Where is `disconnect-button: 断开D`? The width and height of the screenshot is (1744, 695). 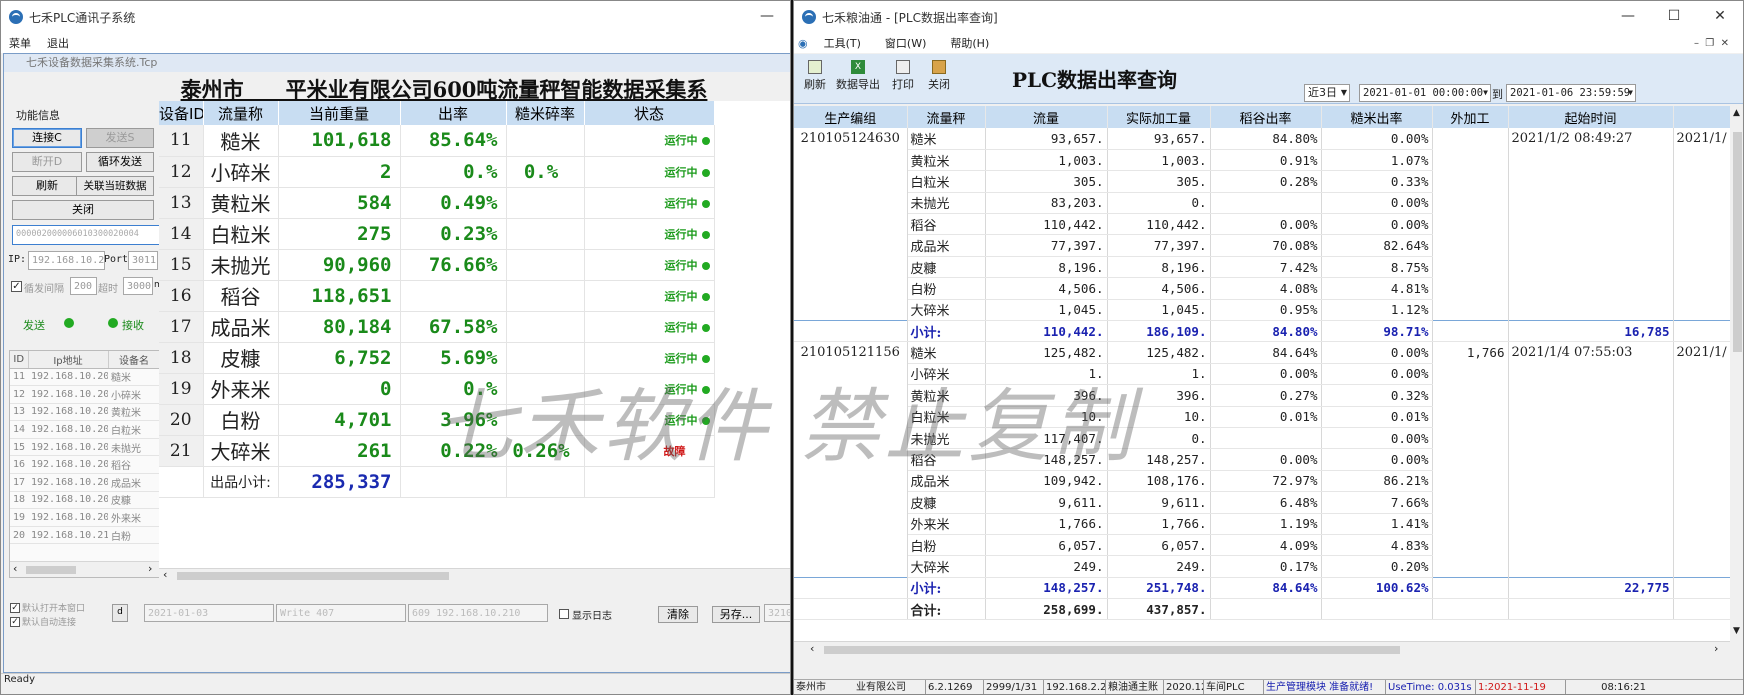
disconnect-button: 断开D is located at coordinates (47, 162).